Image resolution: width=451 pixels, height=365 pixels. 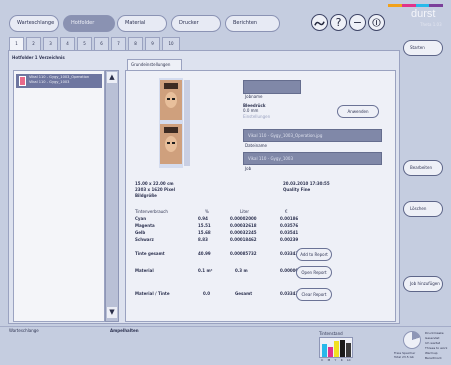 I want to click on job-label: Job, so click(x=248, y=168).